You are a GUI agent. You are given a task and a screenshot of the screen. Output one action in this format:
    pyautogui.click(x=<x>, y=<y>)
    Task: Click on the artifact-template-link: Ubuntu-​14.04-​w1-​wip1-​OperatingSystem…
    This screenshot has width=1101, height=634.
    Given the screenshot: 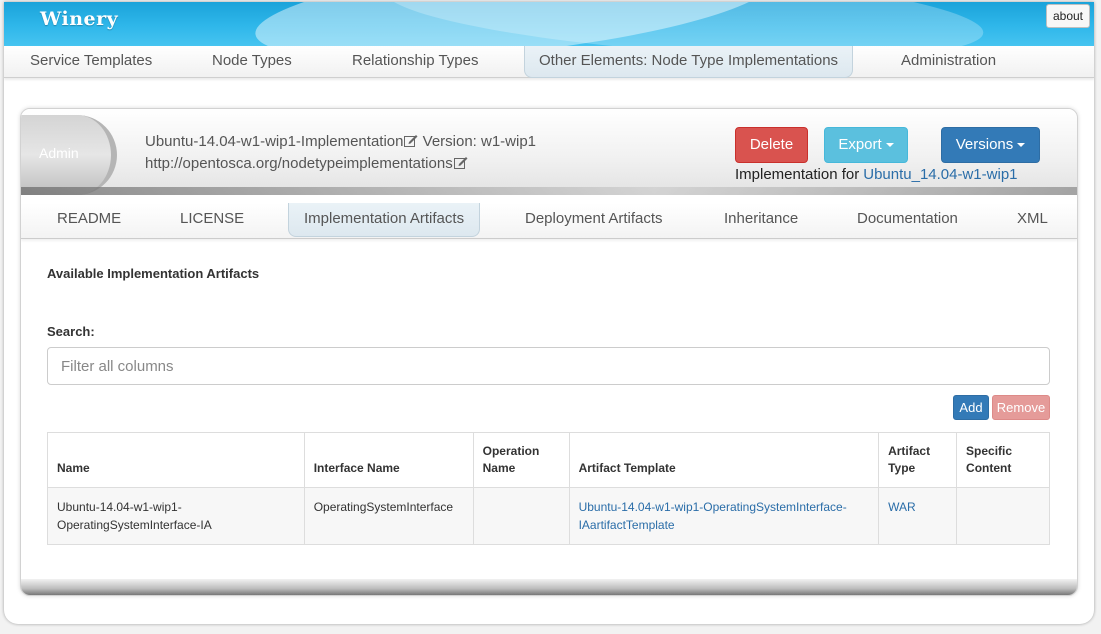 What is the action you would take?
    pyautogui.click(x=713, y=516)
    